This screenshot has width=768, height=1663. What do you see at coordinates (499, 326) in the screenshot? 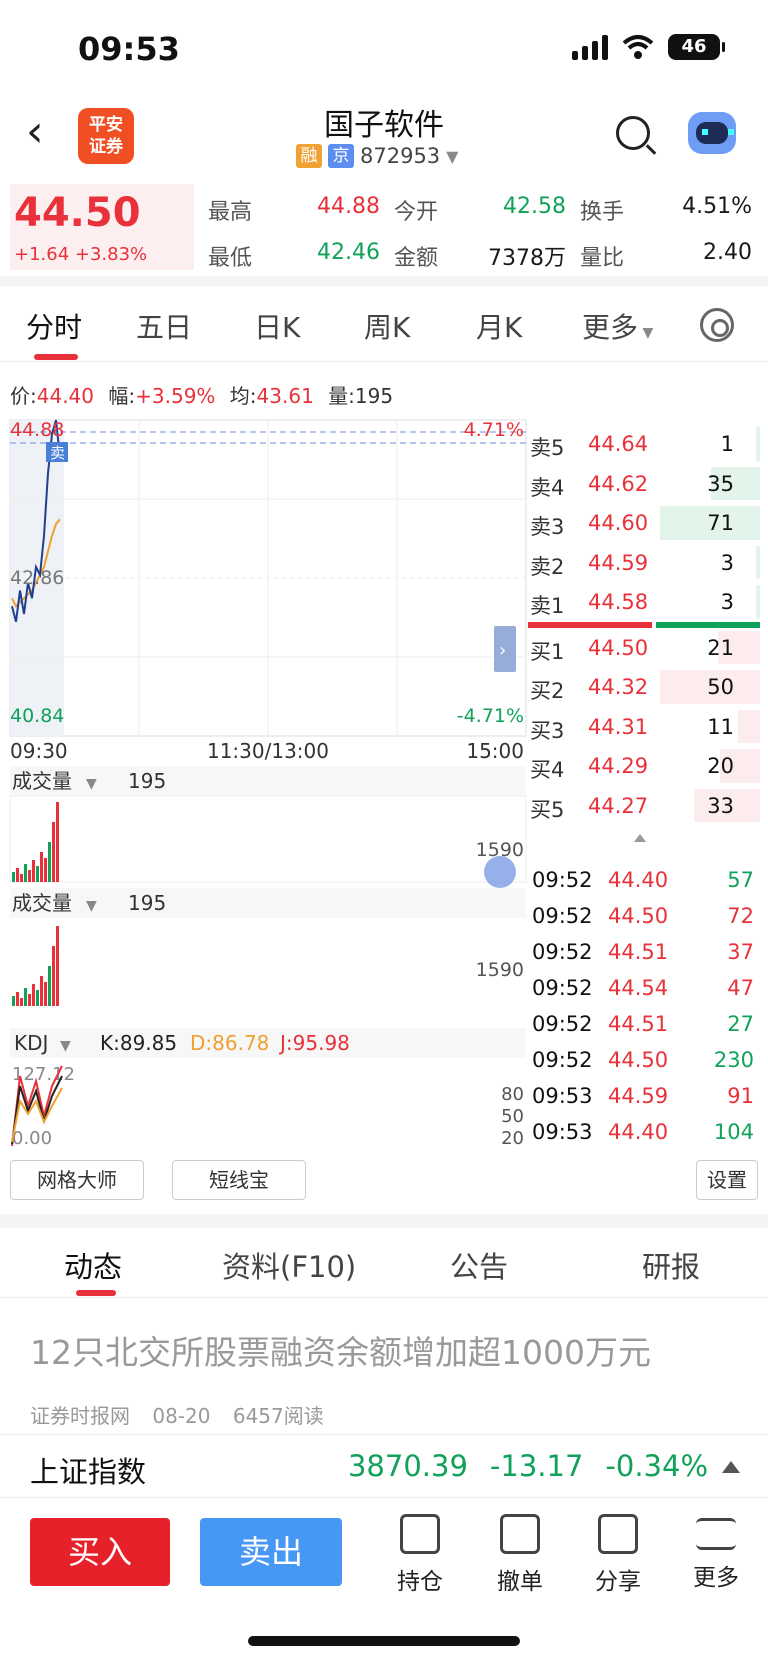
I see `tab-monthly-k: 月K` at bounding box center [499, 326].